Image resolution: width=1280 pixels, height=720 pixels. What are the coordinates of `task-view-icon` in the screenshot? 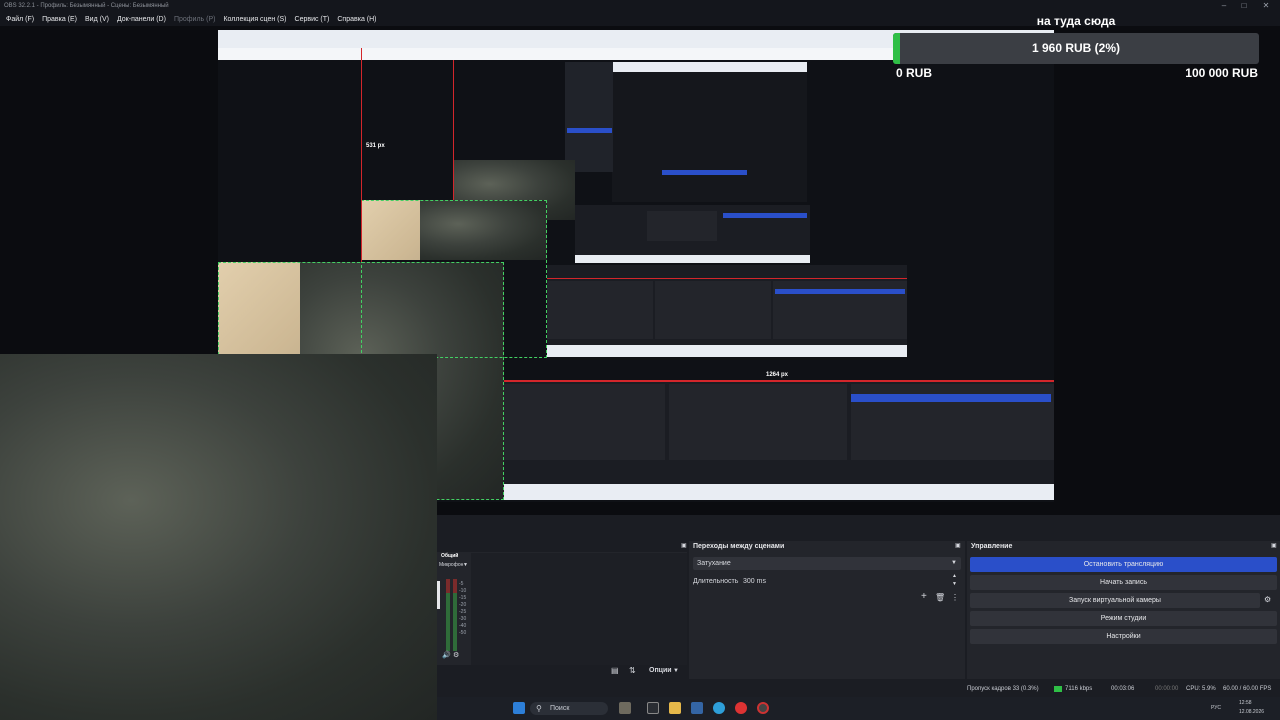 It's located at (653, 708).